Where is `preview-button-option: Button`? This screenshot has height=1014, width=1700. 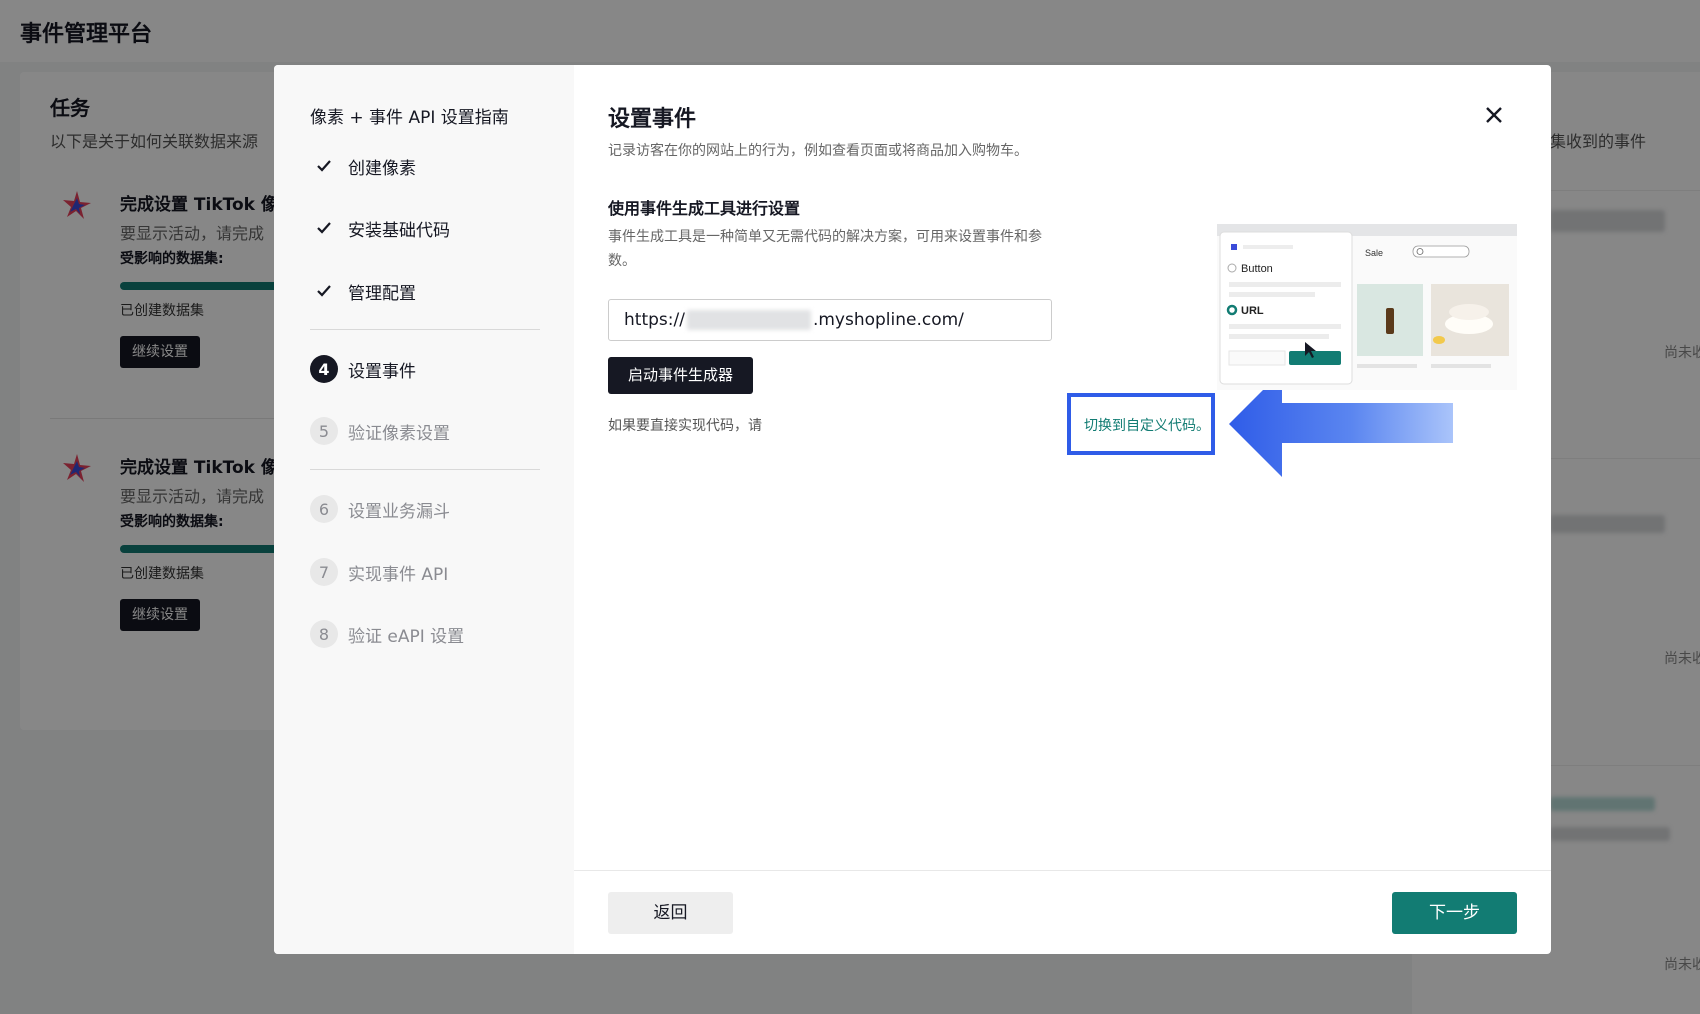
preview-button-option: Button is located at coordinates (1257, 269).